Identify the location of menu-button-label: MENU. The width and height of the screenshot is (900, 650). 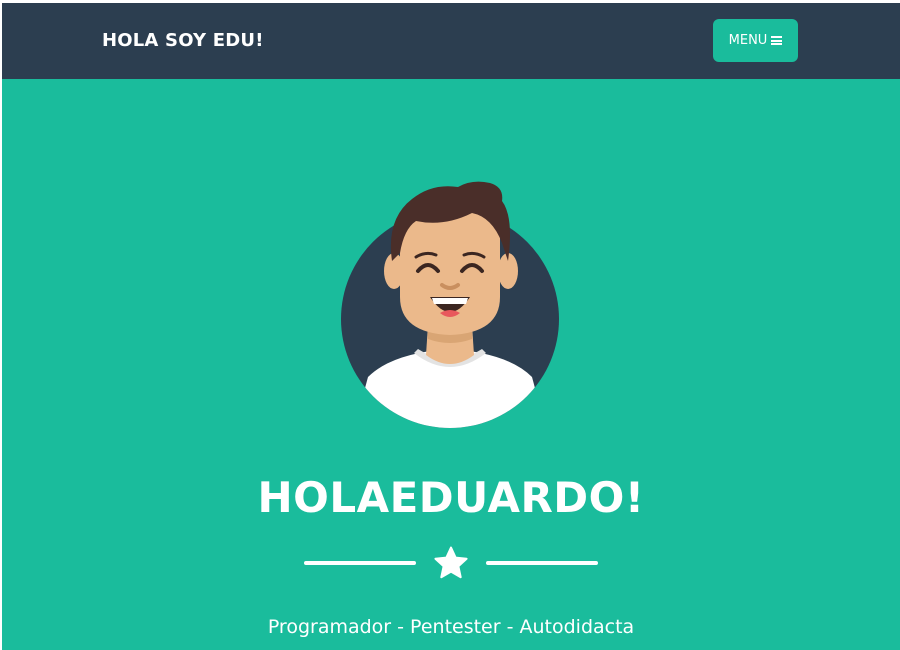
(748, 40).